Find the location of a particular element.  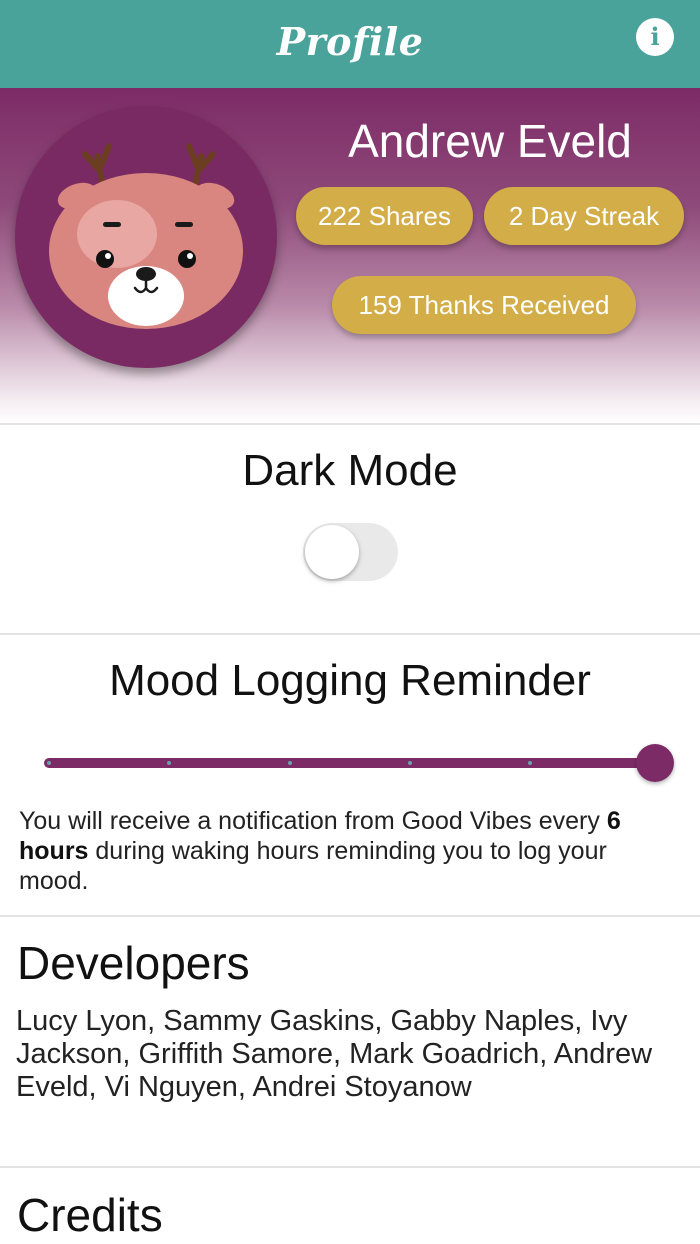

app-header: Profile i is located at coordinates (350, 44).